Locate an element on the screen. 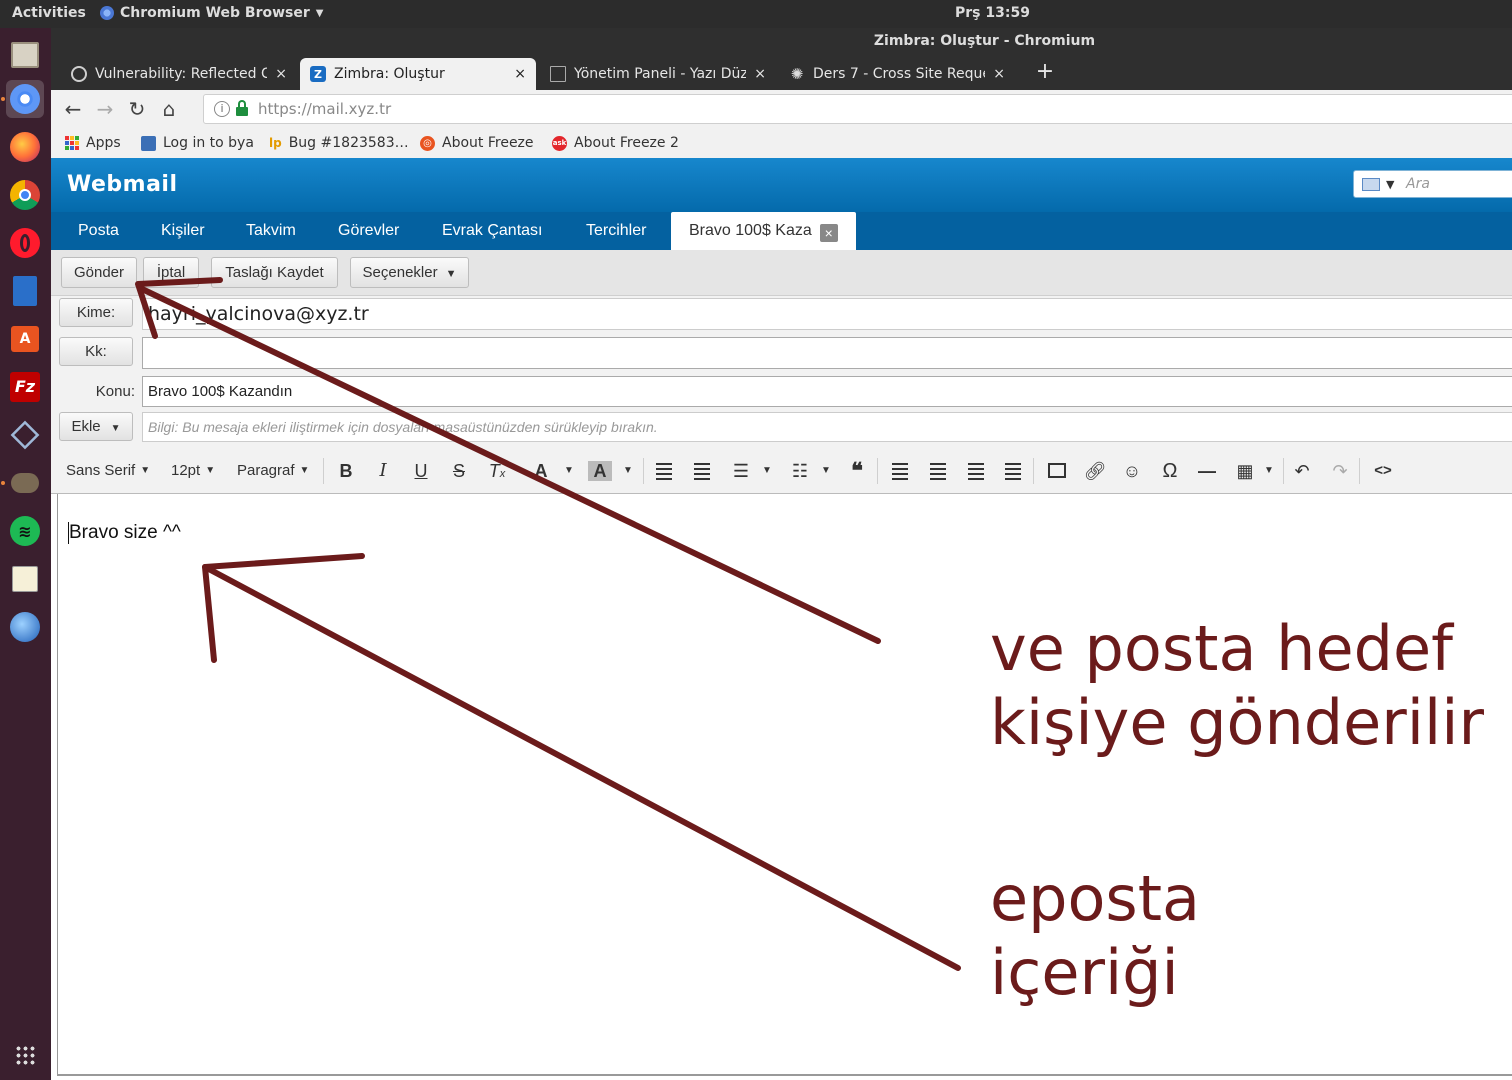 This screenshot has width=1512, height=1080. window-titlebar: Zimbra: Oluştur - Chromium is located at coordinates (781, 41).